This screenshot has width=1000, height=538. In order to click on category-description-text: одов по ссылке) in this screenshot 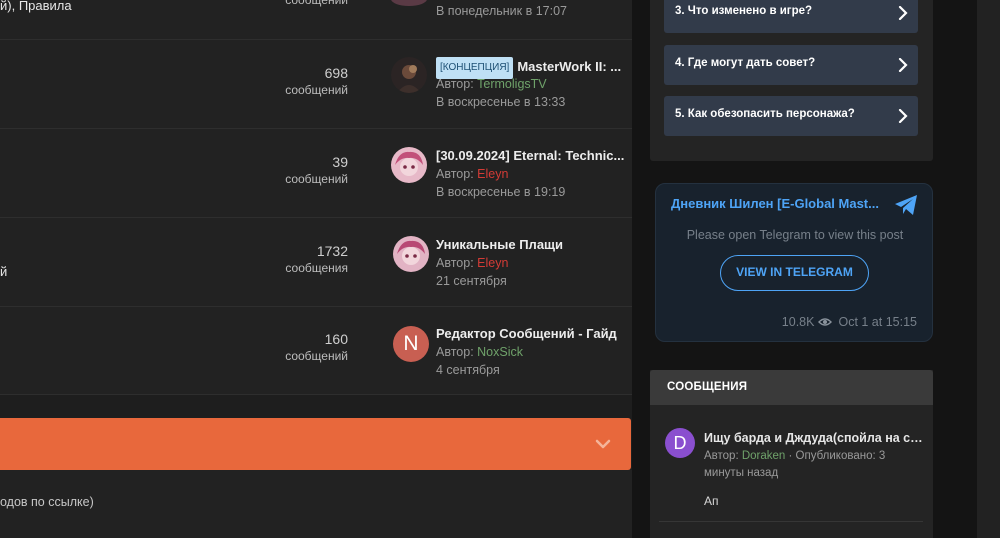, I will do `click(47, 502)`.